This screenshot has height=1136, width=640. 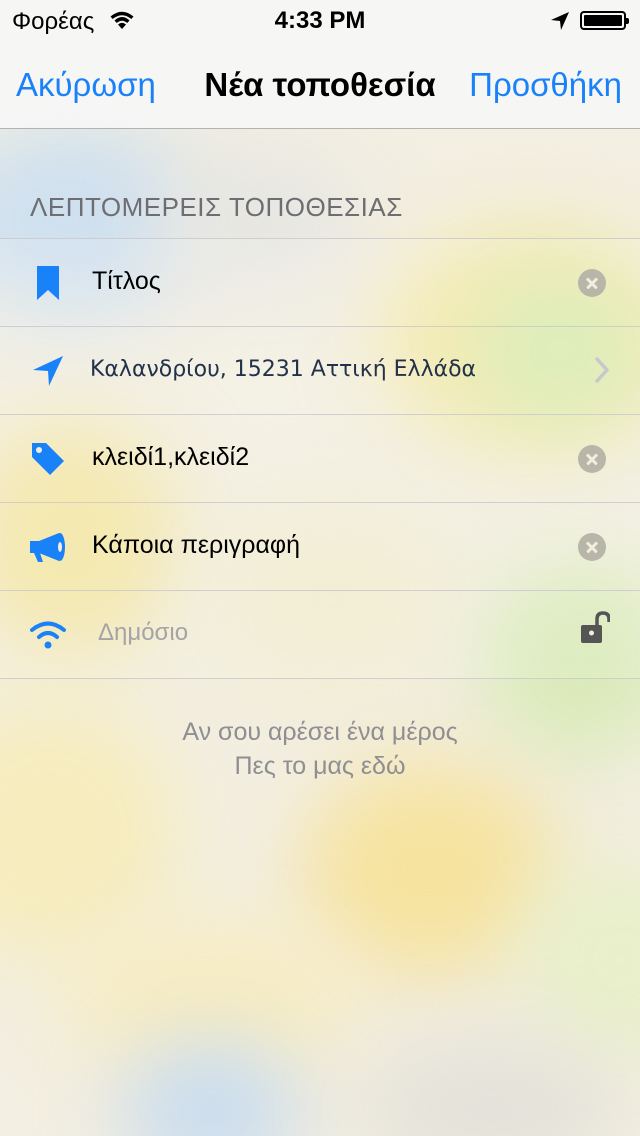 I want to click on tags-row: κλειδί1,κλειδί2, so click(x=320, y=459).